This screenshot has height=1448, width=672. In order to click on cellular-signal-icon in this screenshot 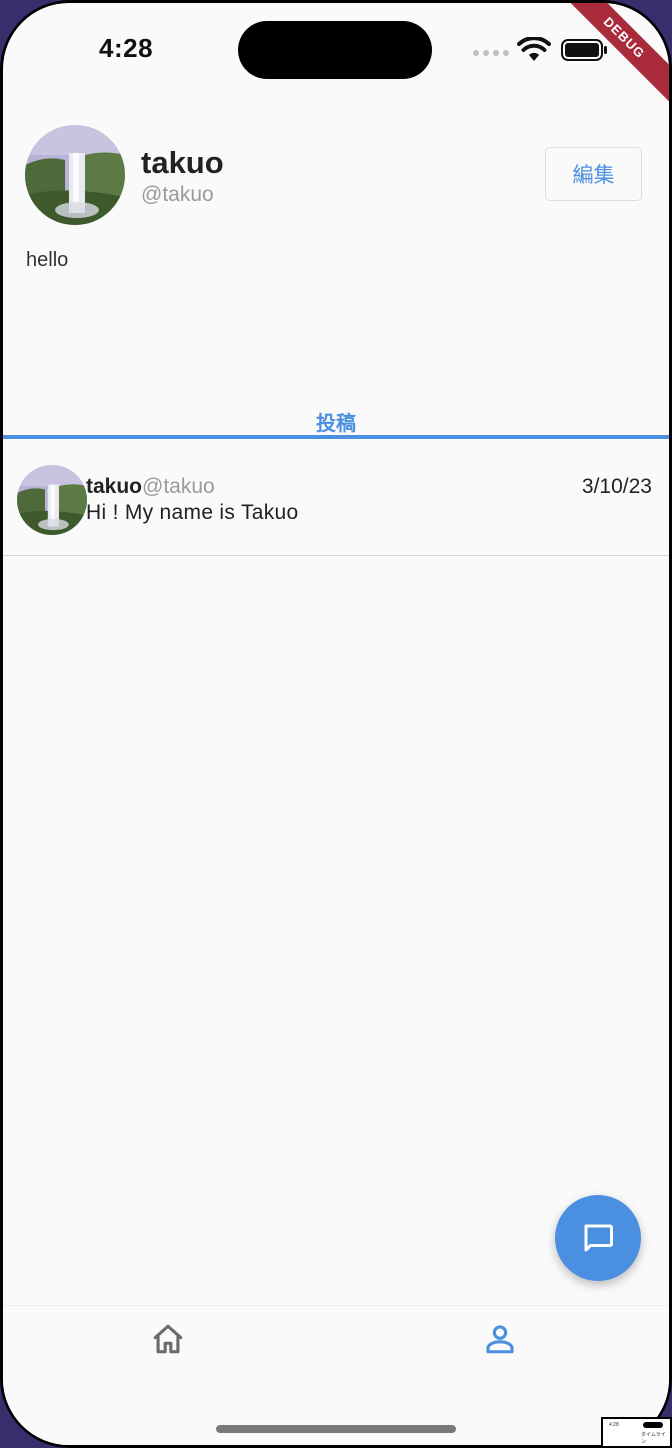, I will do `click(491, 53)`.